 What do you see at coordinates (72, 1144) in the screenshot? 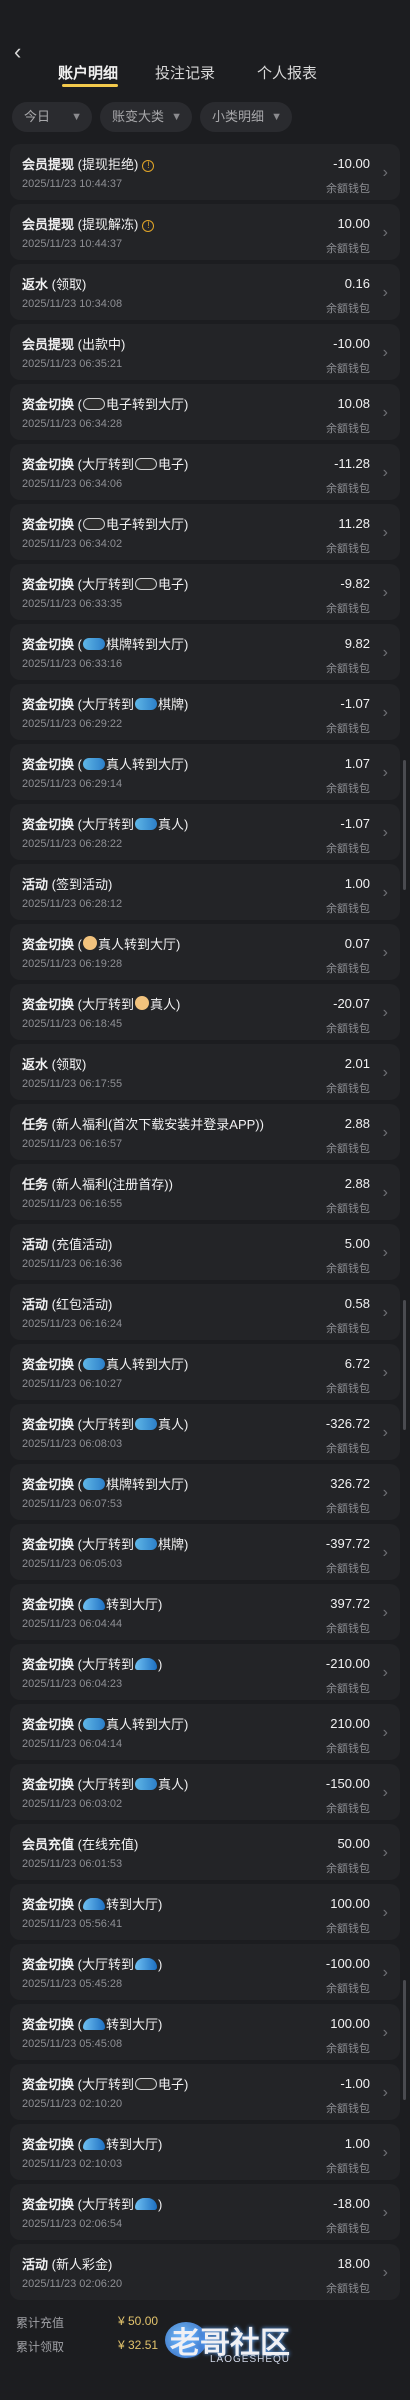
I see `transaction-time: 2025/11/23 06:16:57` at bounding box center [72, 1144].